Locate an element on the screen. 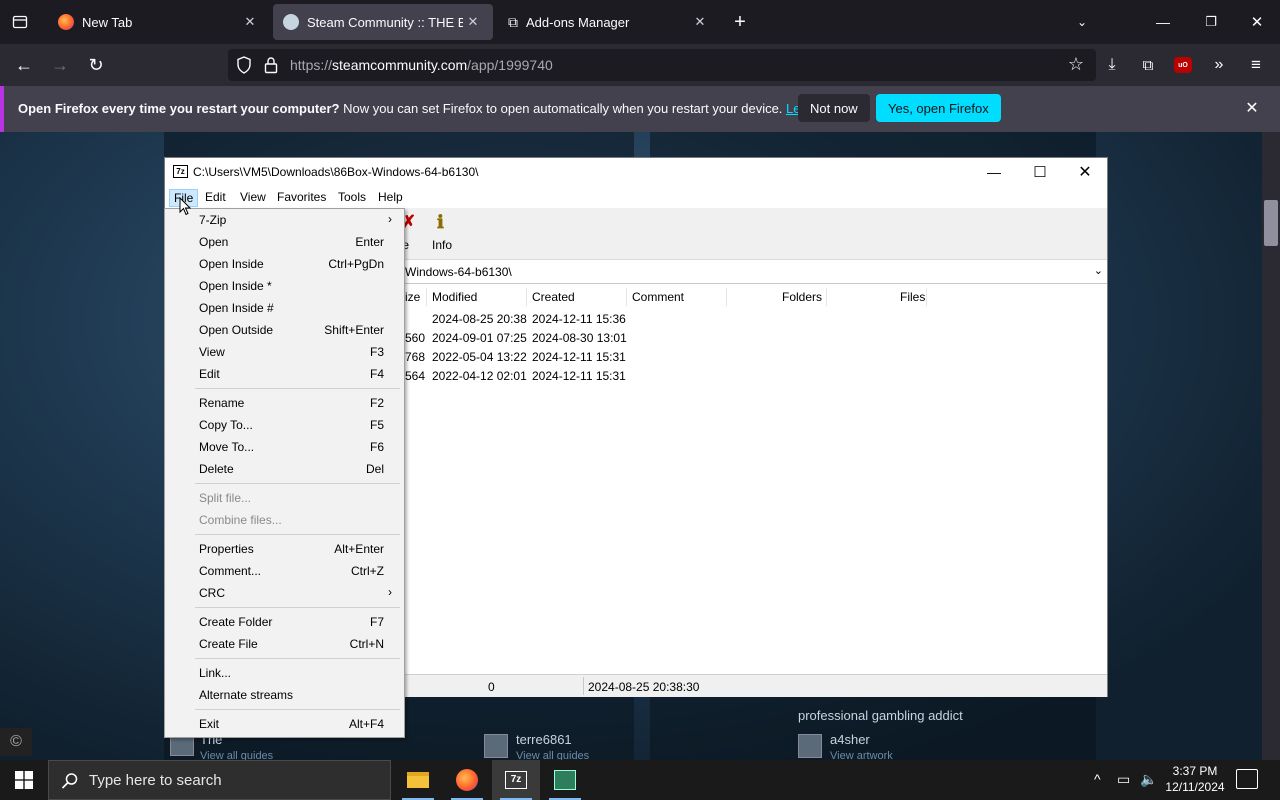 This screenshot has height=800, width=1280. menu-item-rename: Rename F2 is located at coordinates (284, 403).